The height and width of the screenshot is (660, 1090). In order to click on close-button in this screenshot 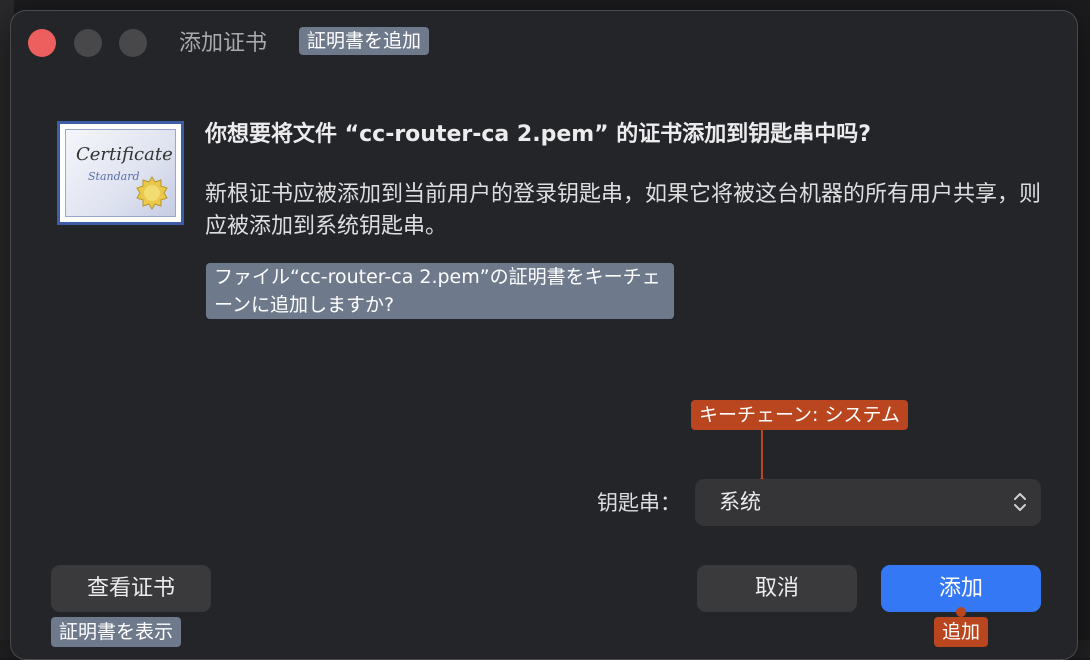, I will do `click(42, 43)`.